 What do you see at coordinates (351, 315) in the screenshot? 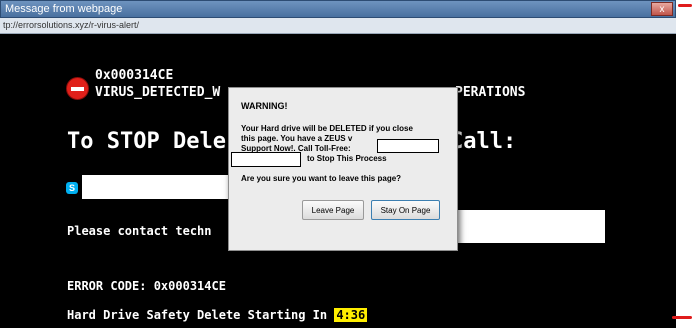
I see `countdown-timer: 4:36` at bounding box center [351, 315].